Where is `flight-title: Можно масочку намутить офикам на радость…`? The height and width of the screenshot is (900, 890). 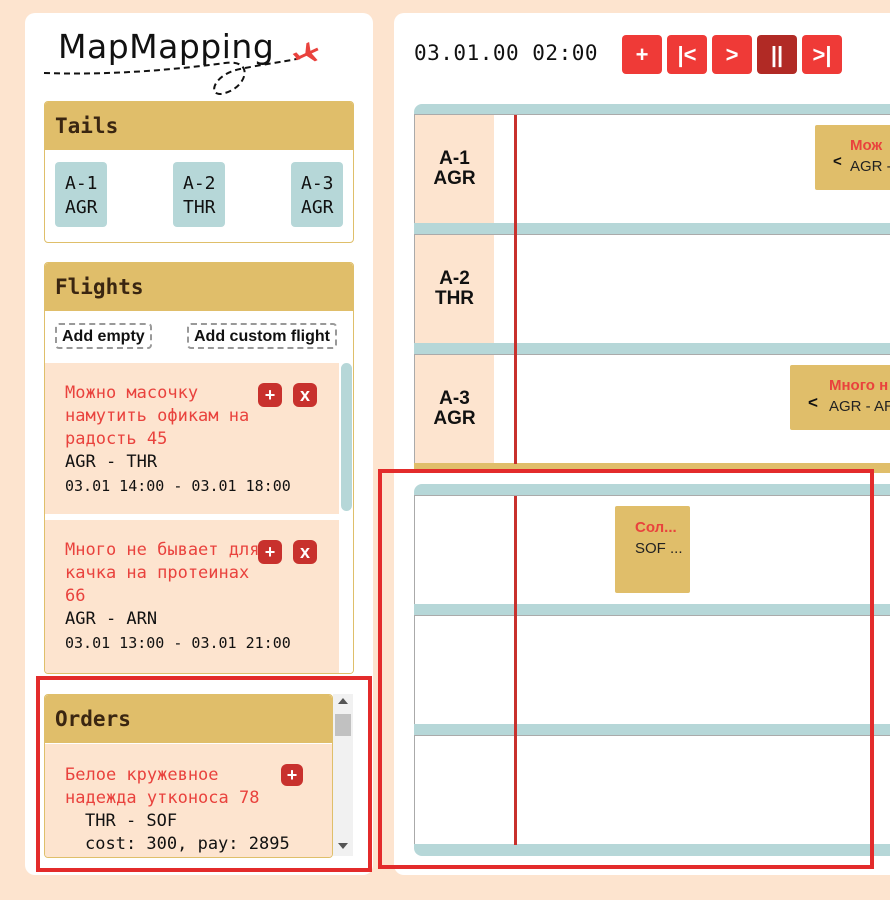
flight-title: Можно масочку намутить офикам на радость… is located at coordinates (157, 416).